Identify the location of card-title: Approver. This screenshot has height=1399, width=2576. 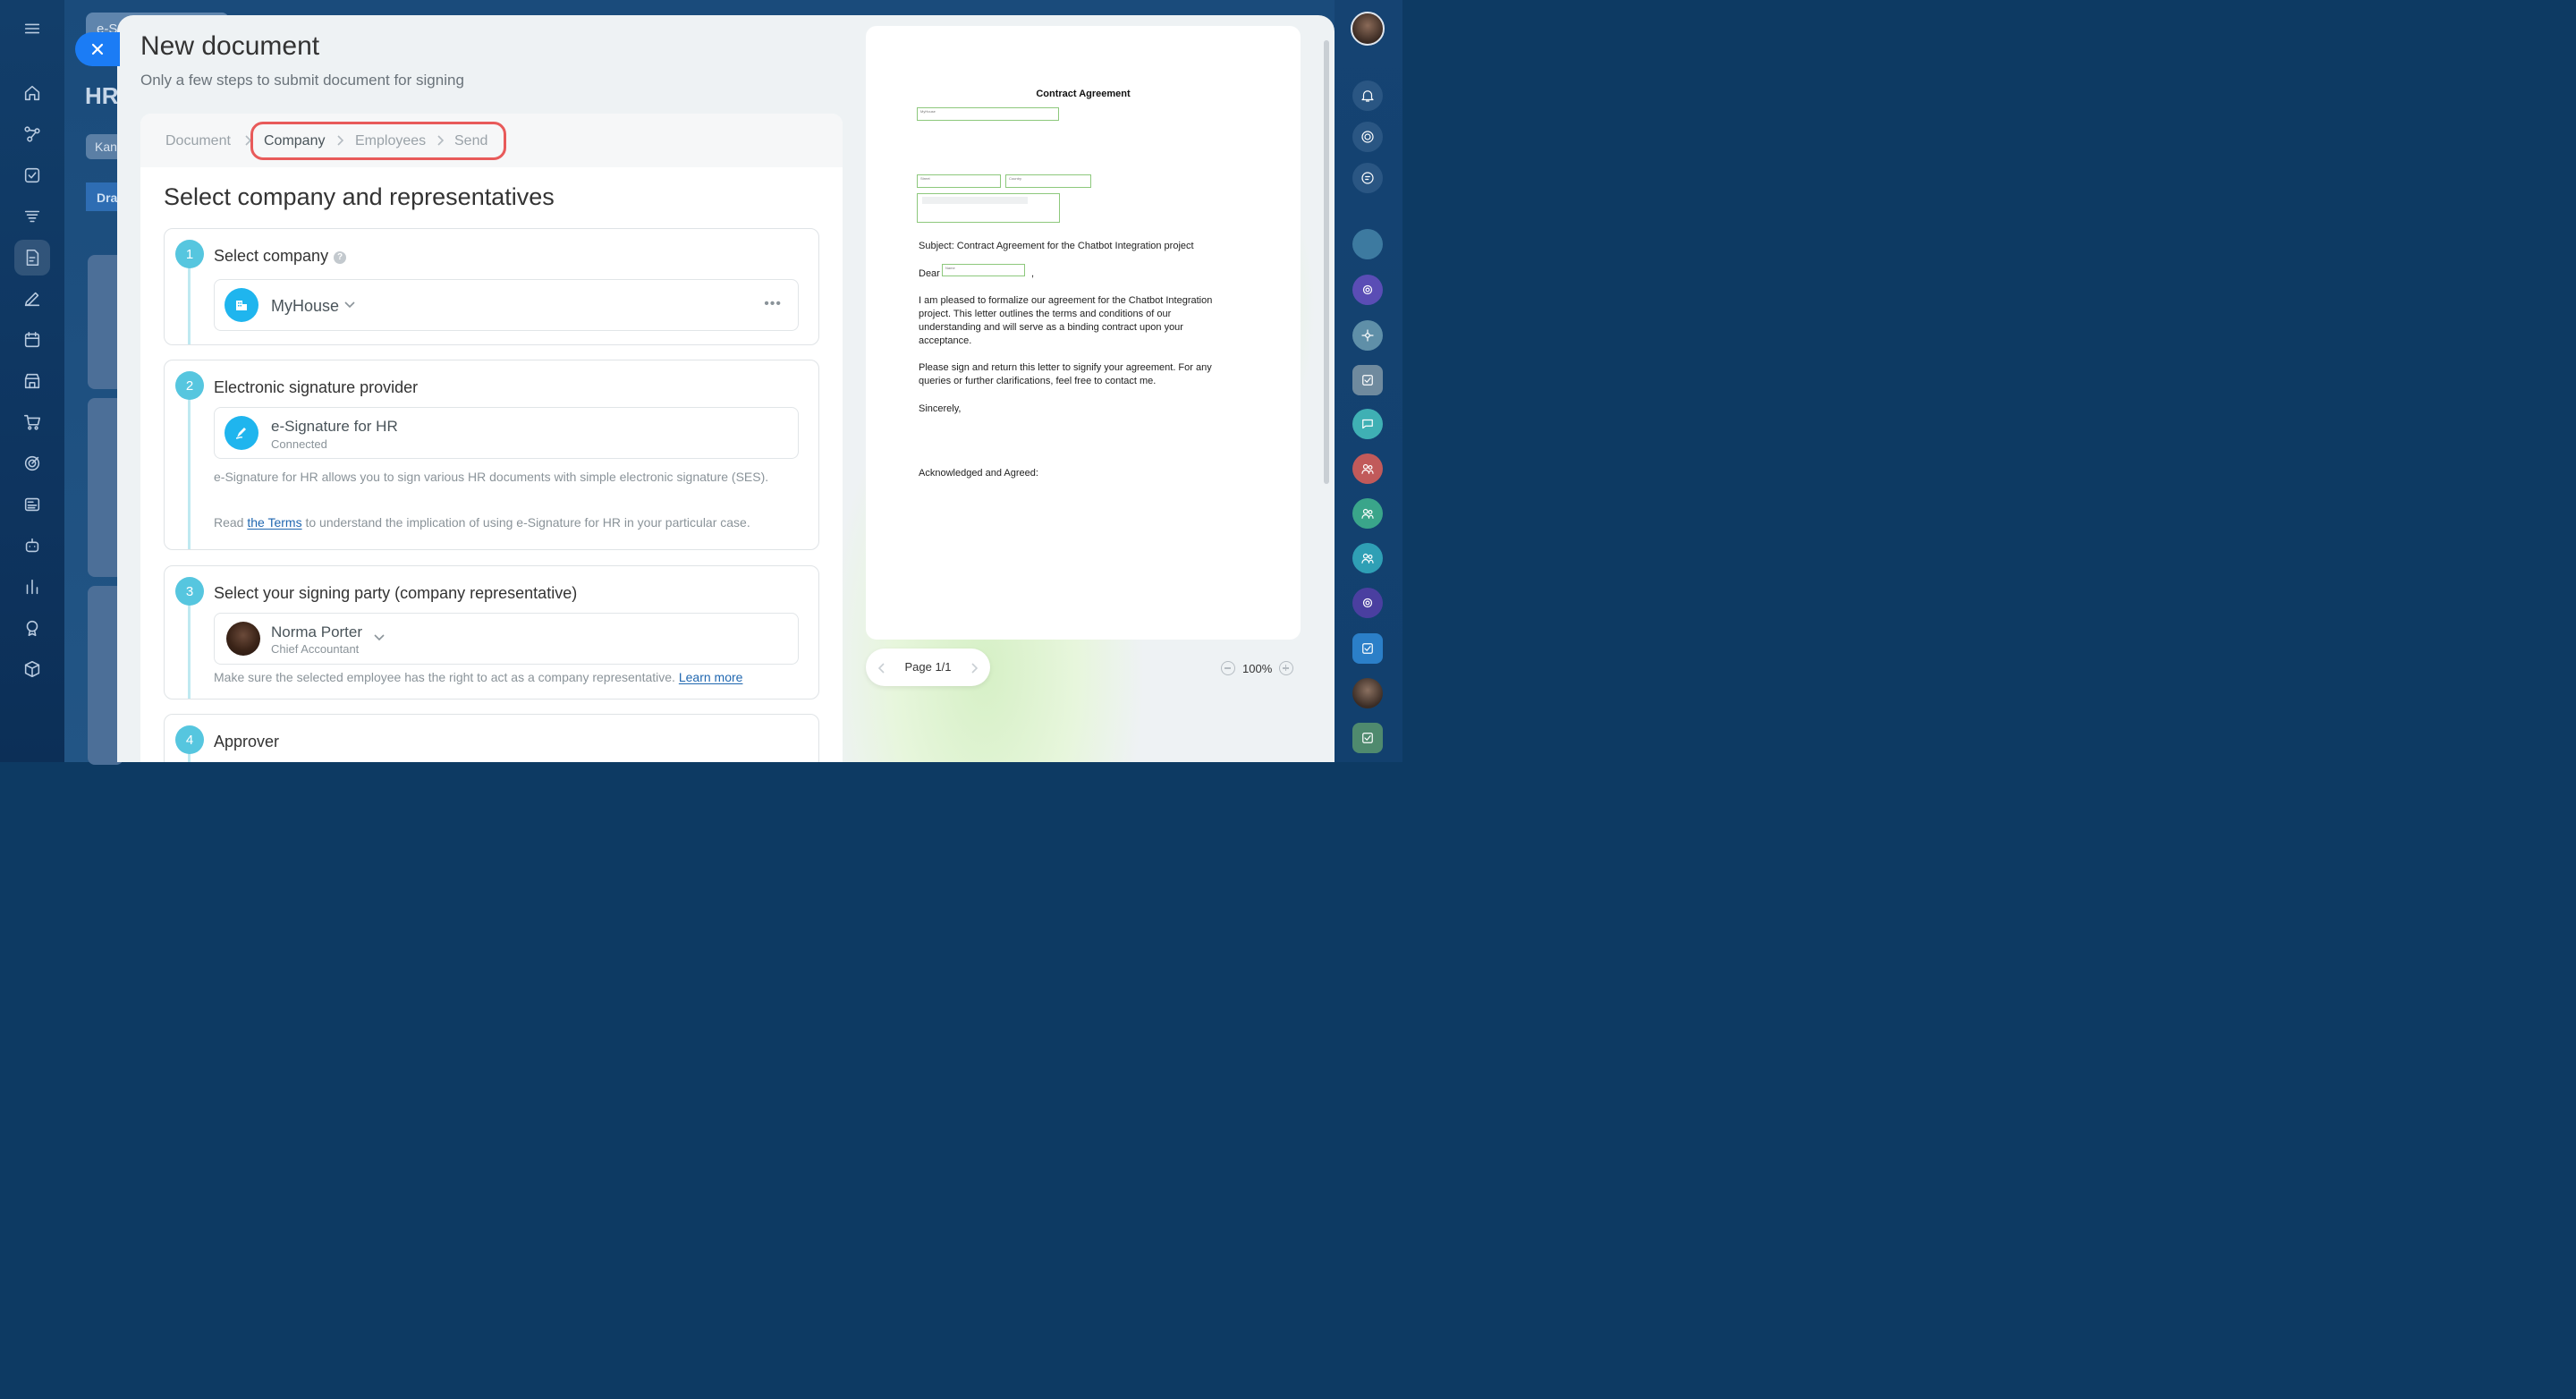
(247, 741).